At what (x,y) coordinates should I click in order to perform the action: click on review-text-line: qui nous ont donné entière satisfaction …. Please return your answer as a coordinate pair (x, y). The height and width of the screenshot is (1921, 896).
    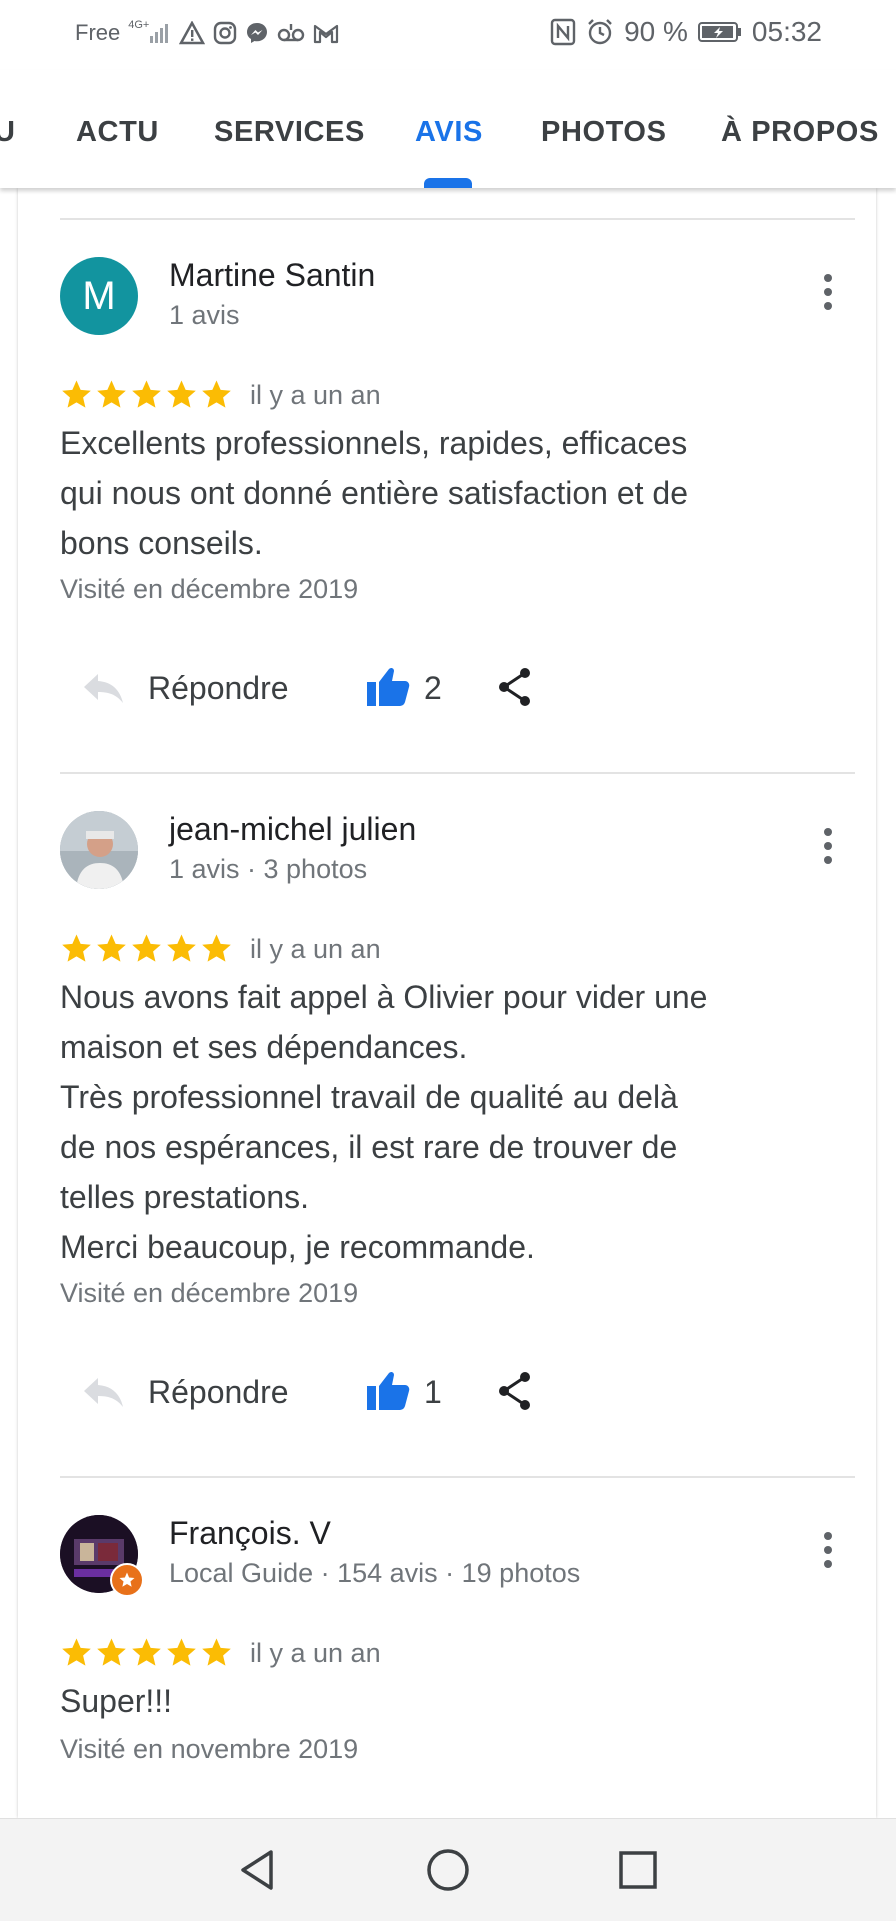
    Looking at the image, I should click on (374, 493).